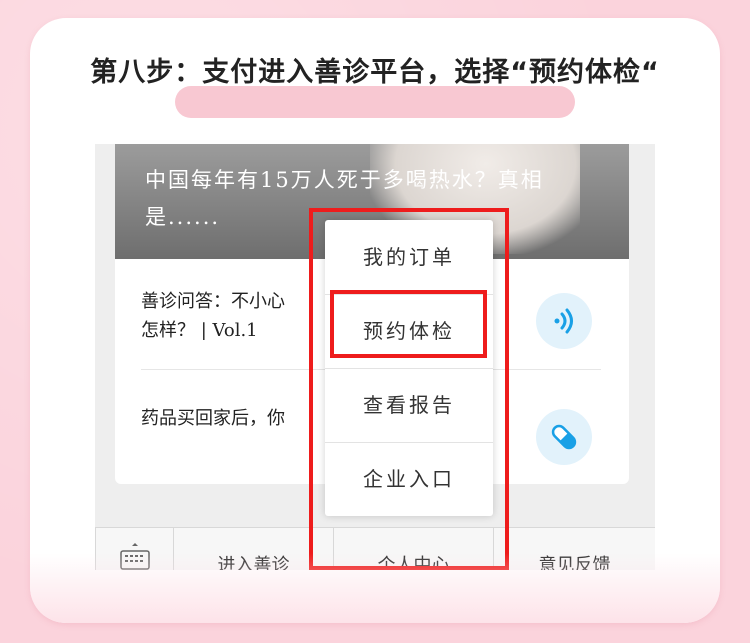 This screenshot has height=643, width=750. I want to click on title-highlight-bar, so click(375, 102).